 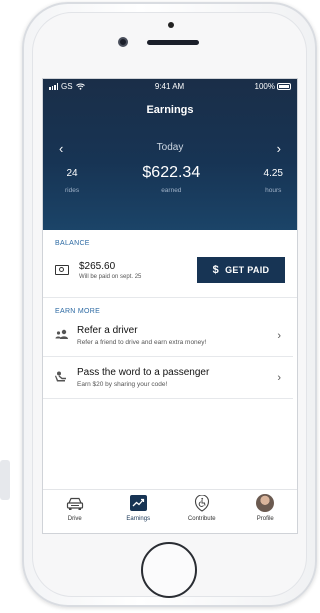 I want to click on tab-earnings: Earnings, so click(x=138, y=508).